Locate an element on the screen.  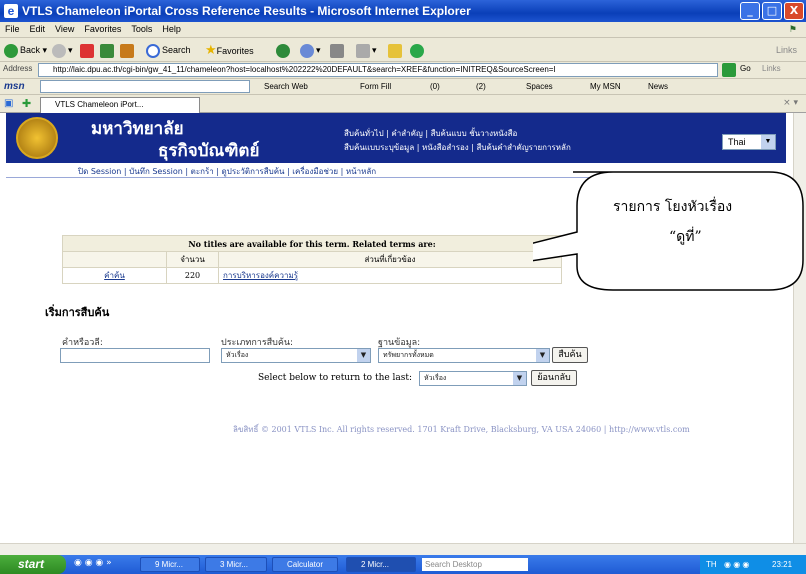
horizontal-scrollbar is located at coordinates (403, 549).